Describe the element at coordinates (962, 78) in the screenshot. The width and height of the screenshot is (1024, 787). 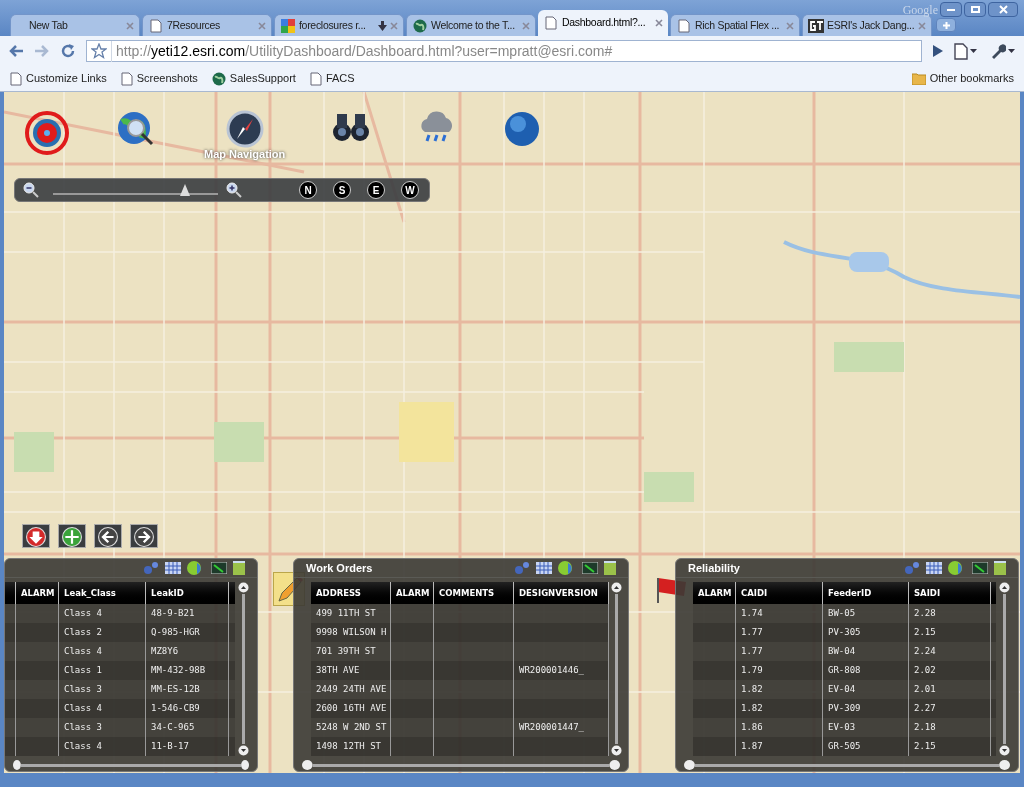
I see `other-bookmarks-link: Other bookmarks` at that location.